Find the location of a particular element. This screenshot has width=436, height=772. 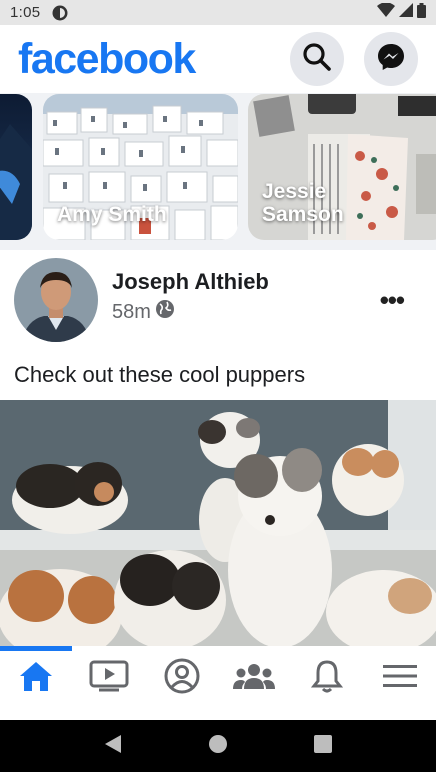

groups-icon is located at coordinates (254, 678).